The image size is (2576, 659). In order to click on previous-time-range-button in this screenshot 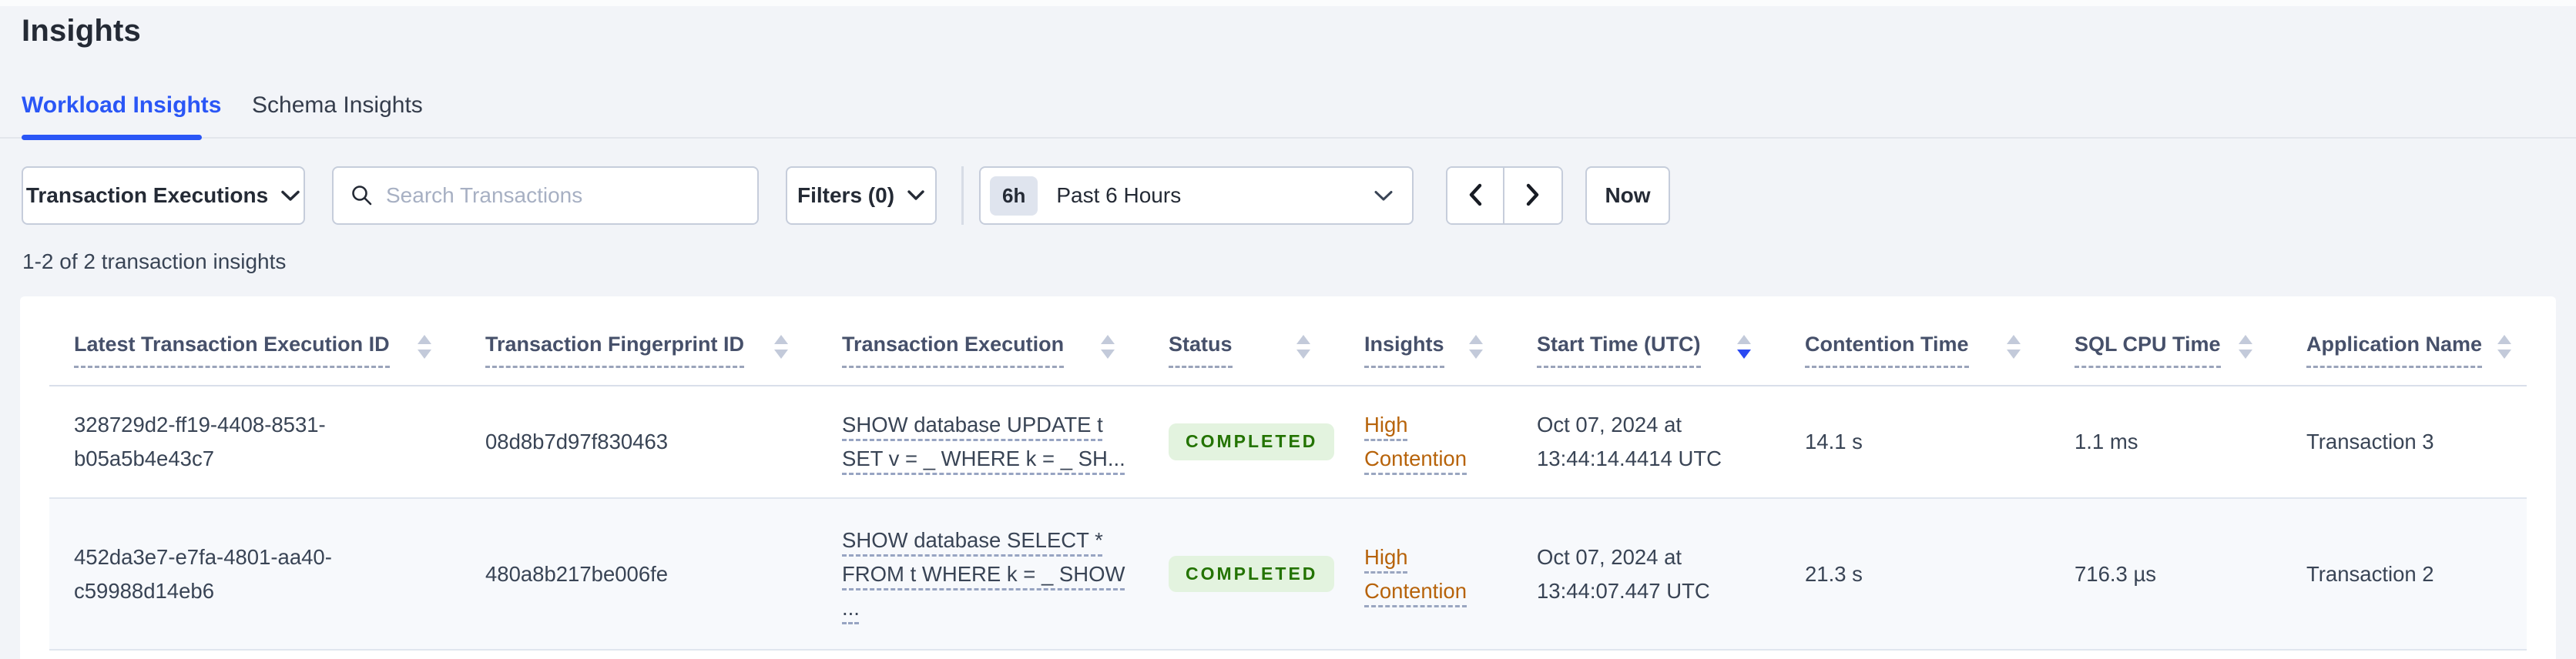, I will do `click(1475, 195)`.